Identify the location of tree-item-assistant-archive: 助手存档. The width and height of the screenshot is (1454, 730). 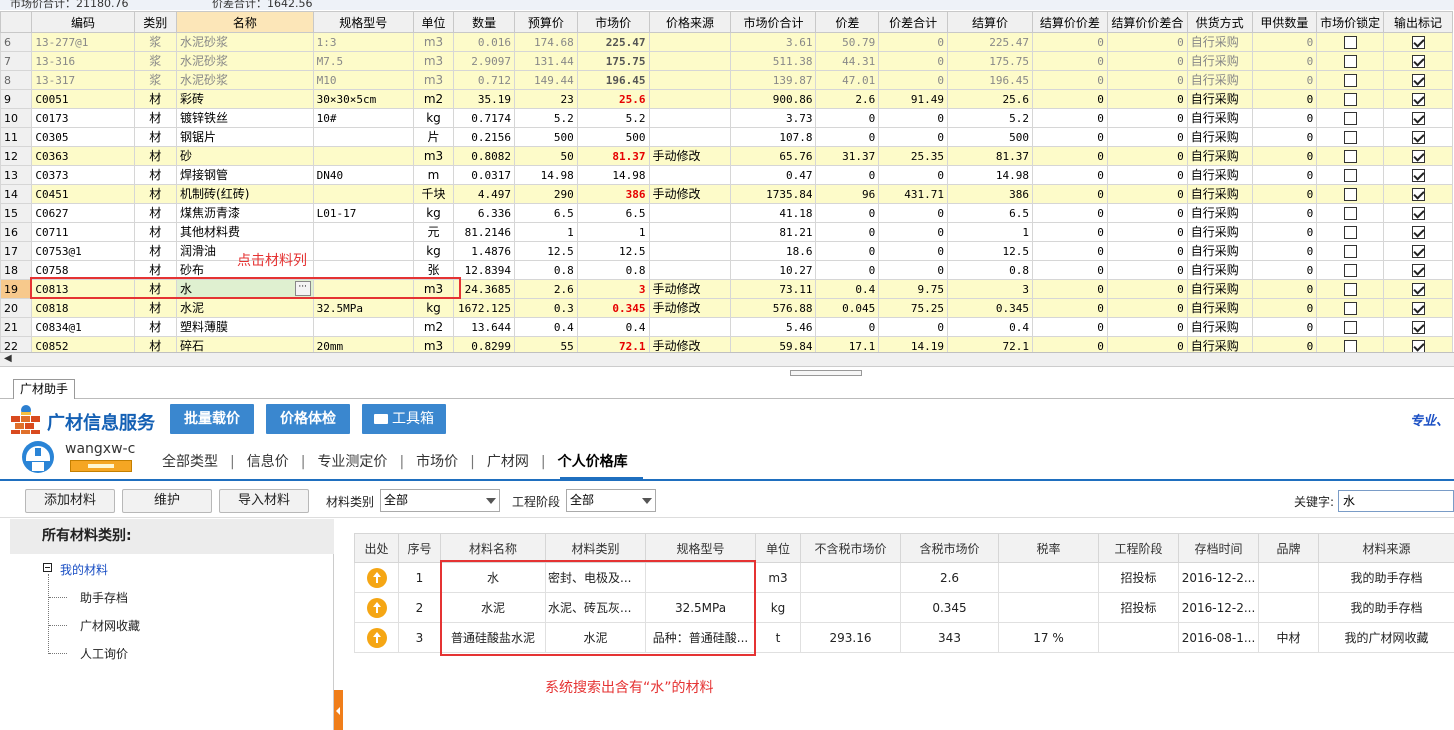
(104, 597).